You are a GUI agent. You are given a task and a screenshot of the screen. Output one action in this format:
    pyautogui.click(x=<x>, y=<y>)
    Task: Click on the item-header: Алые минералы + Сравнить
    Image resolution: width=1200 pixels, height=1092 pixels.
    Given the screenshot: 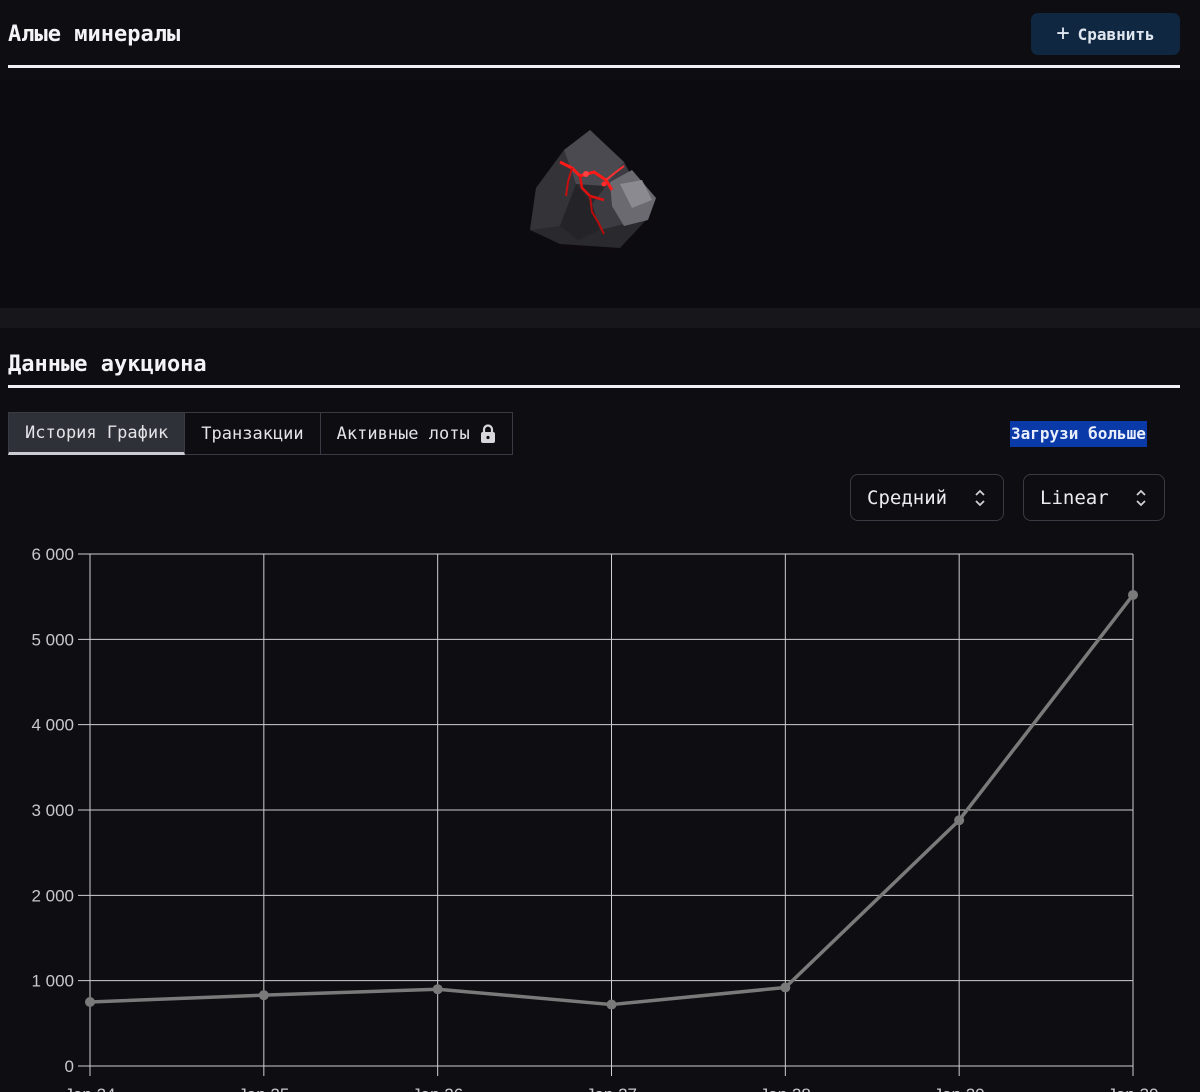 What is the action you would take?
    pyautogui.click(x=594, y=34)
    